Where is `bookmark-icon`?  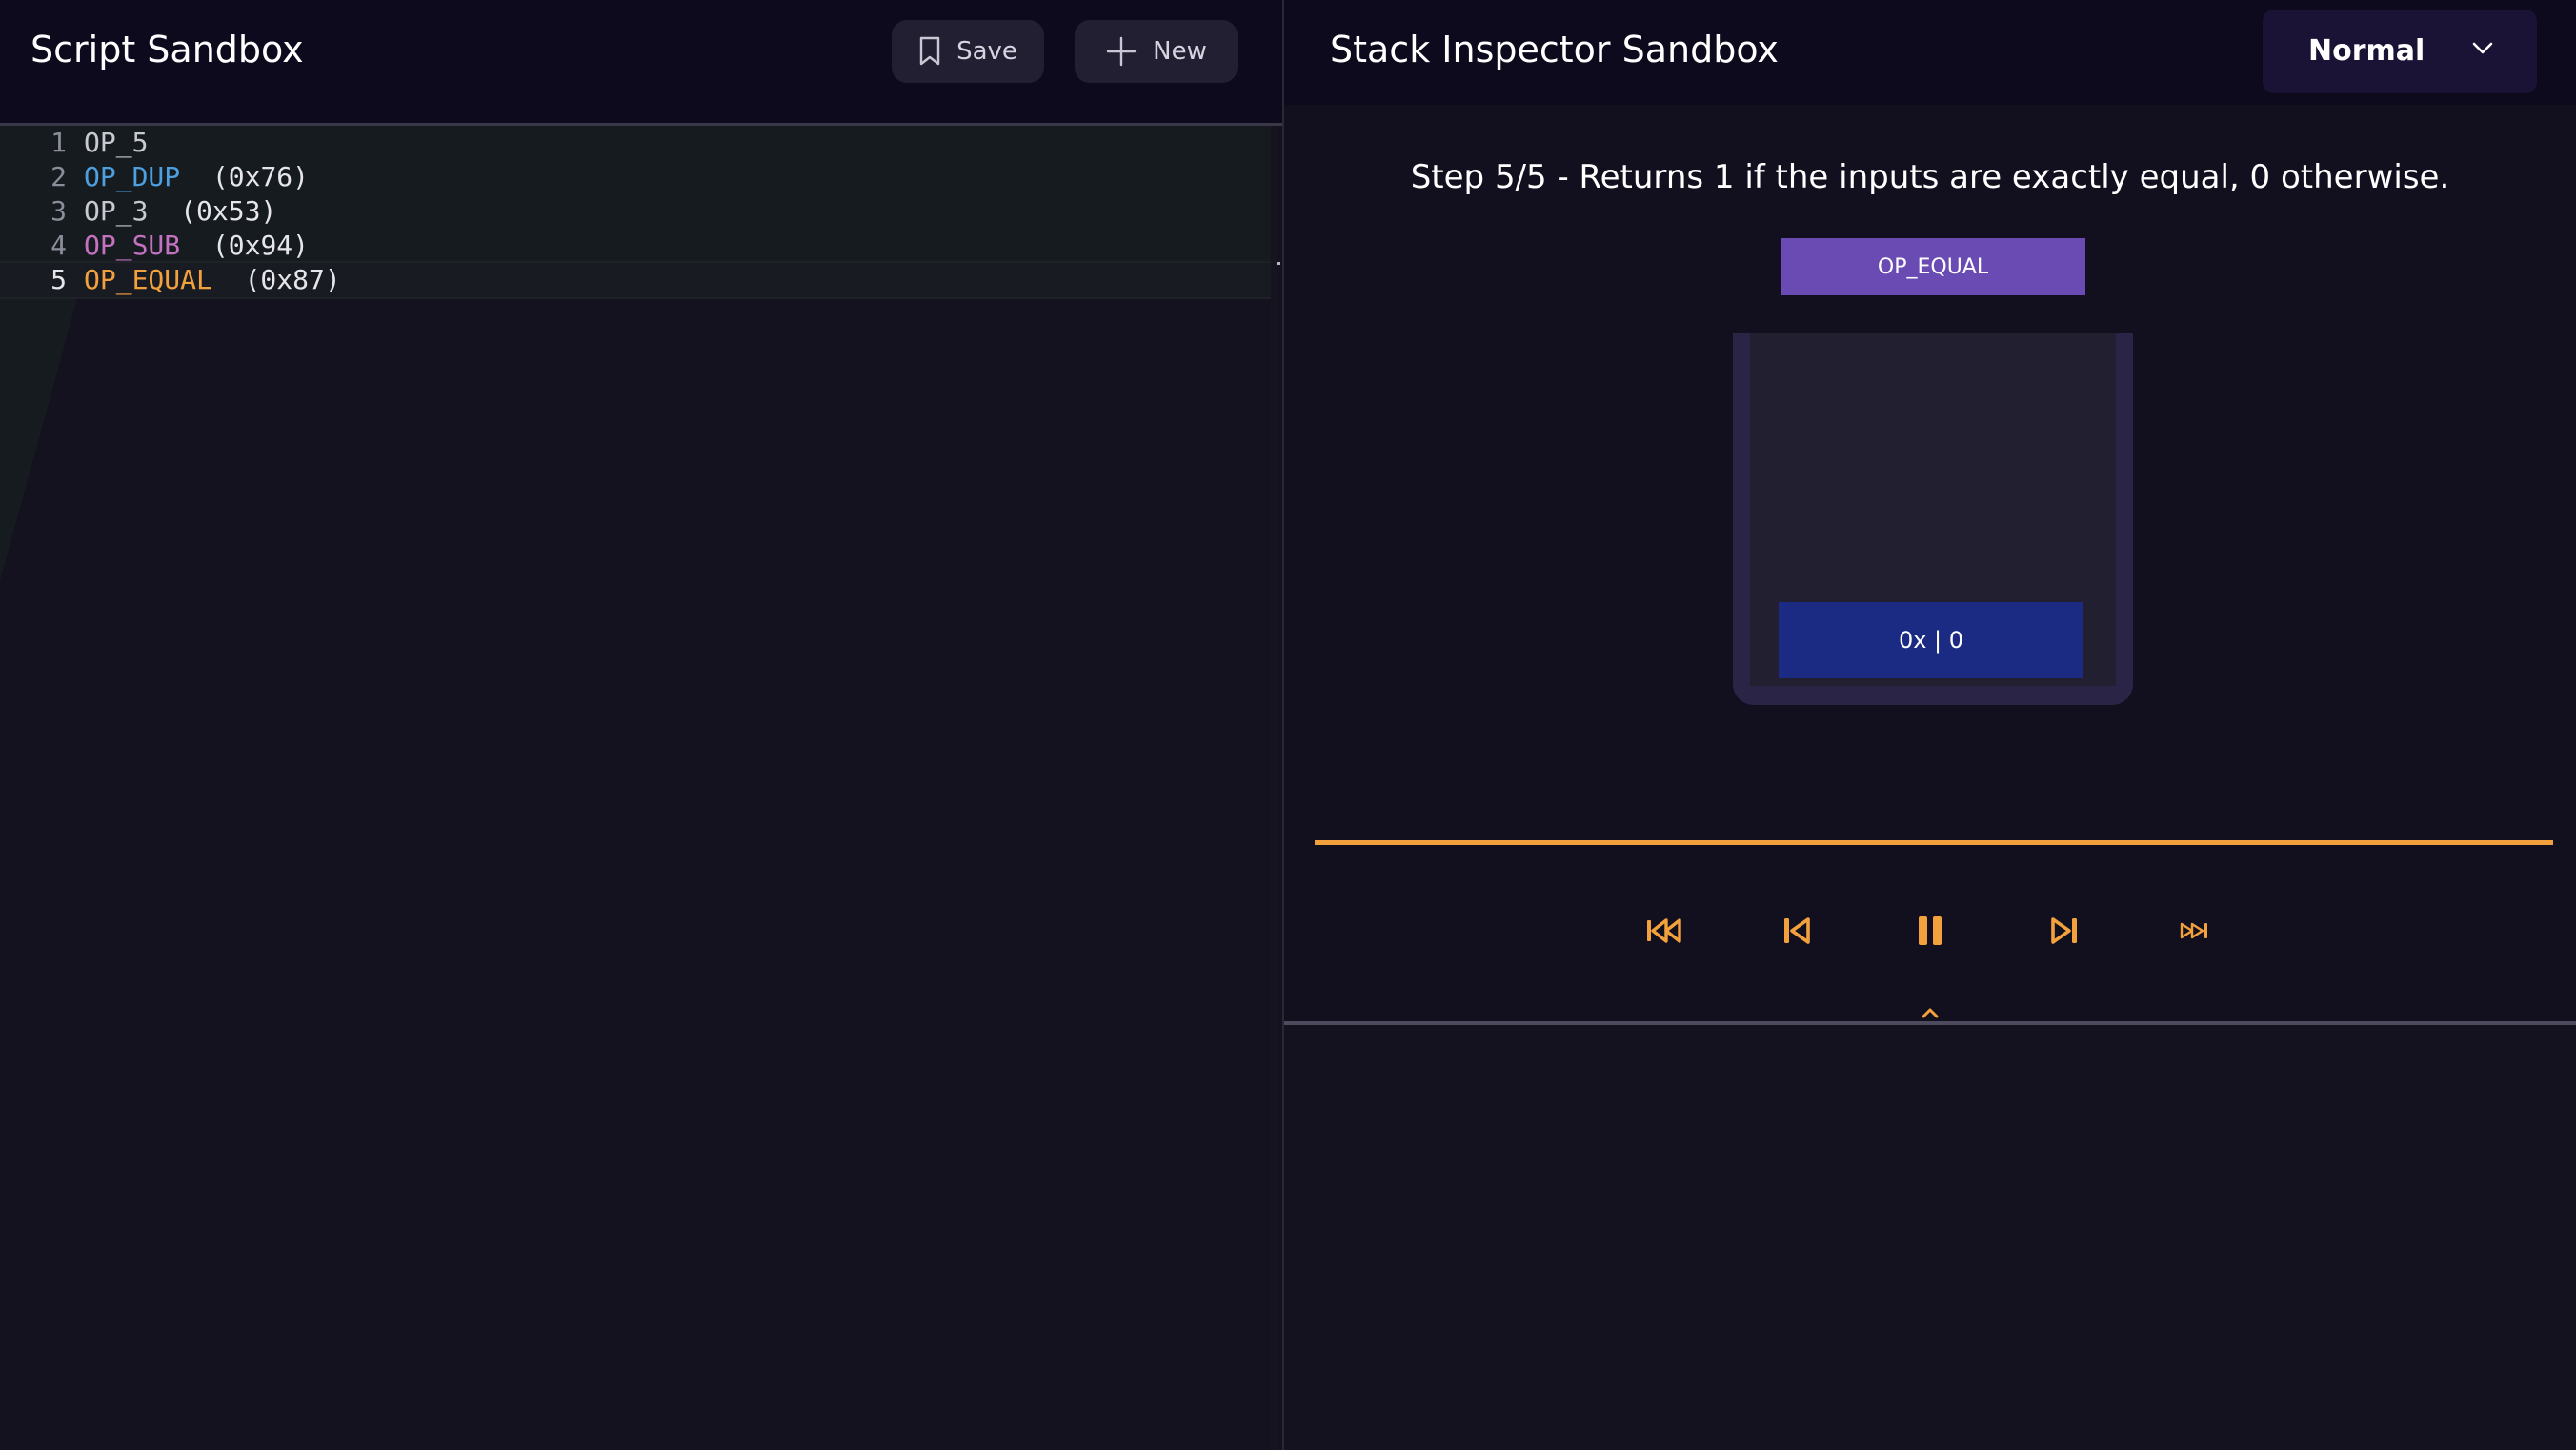 bookmark-icon is located at coordinates (930, 51).